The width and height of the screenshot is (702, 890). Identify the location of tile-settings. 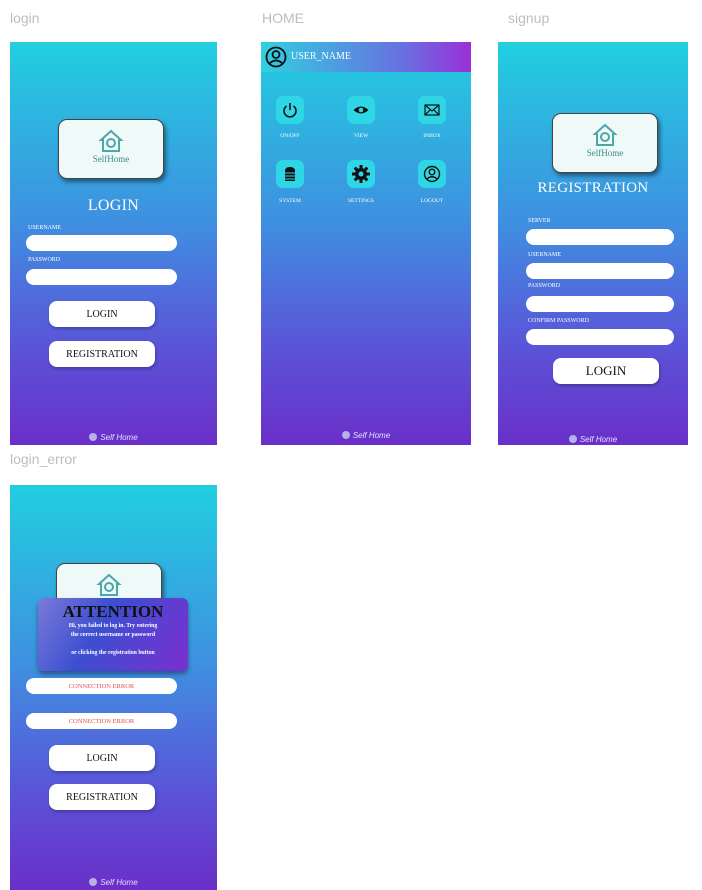
(361, 174).